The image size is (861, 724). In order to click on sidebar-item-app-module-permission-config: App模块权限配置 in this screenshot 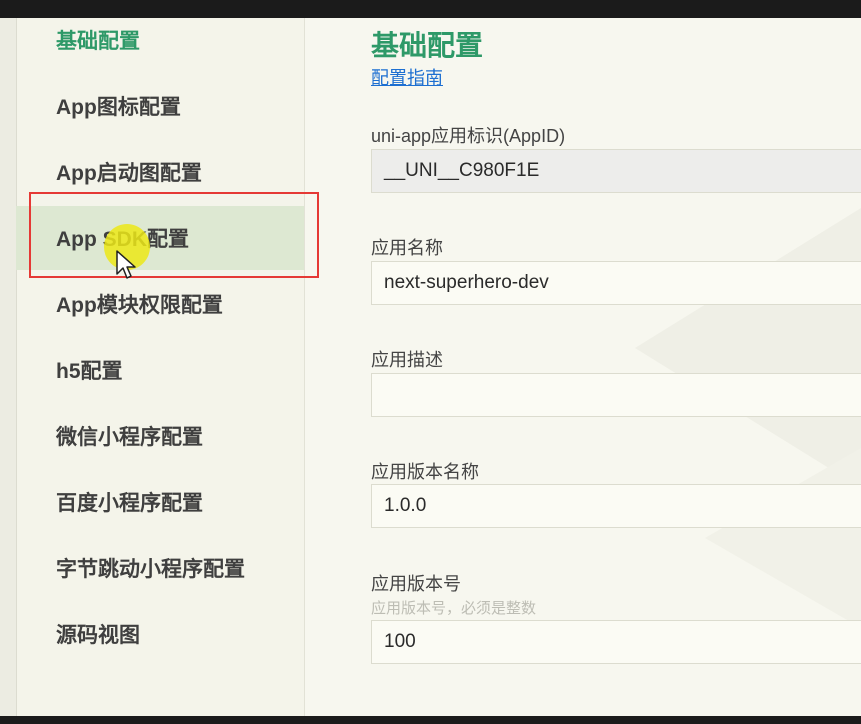, I will do `click(160, 304)`.